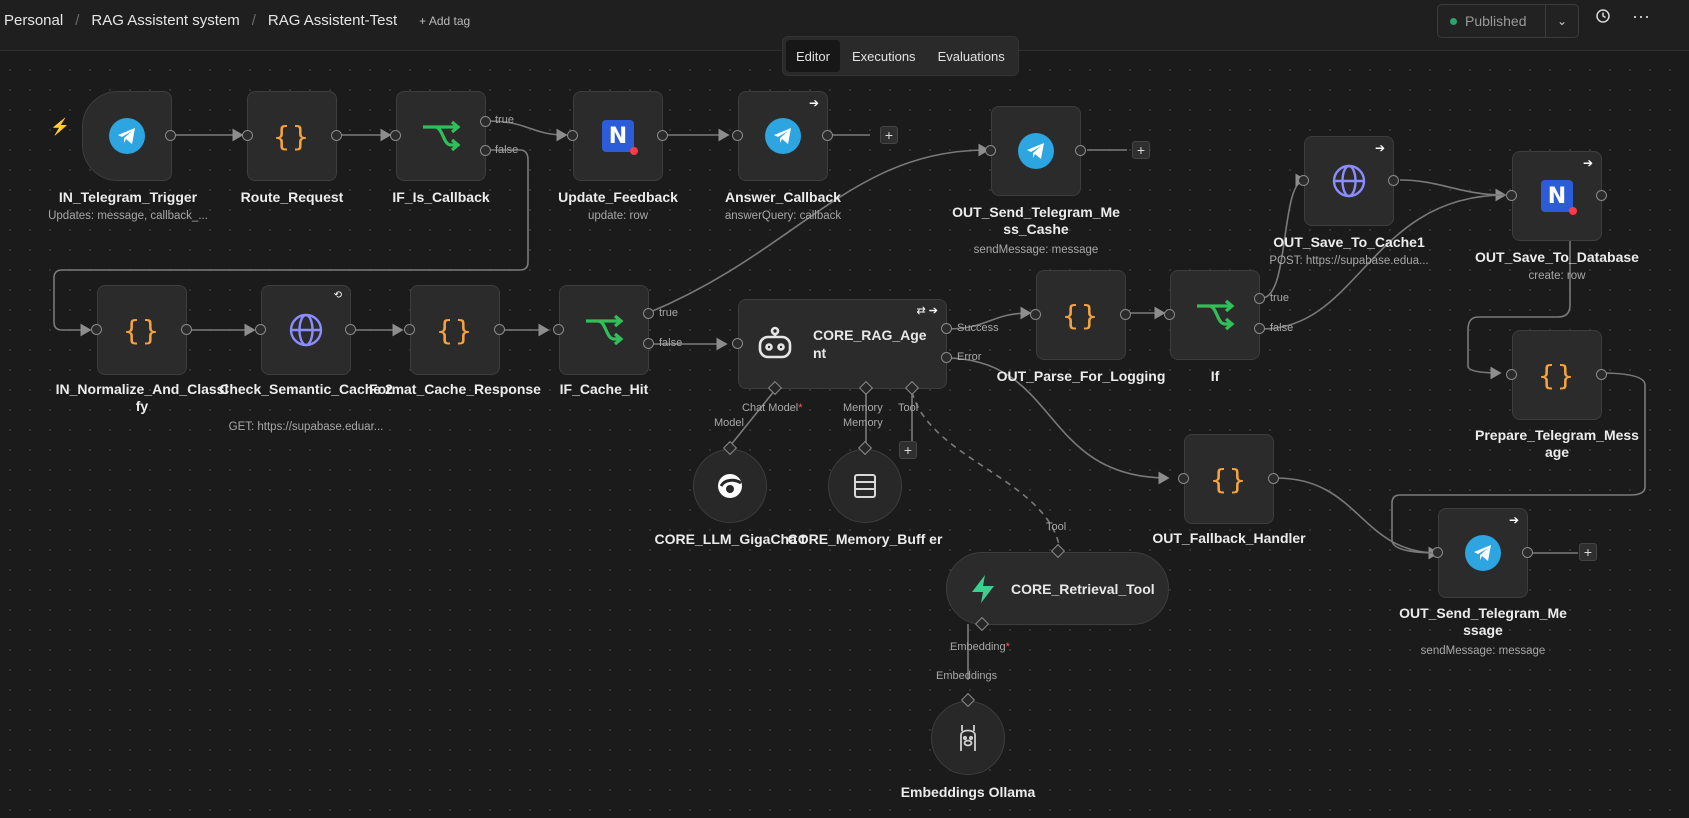 This screenshot has height=818, width=1689. I want to click on node-in-normalize-and-classify: {}, so click(142, 330).